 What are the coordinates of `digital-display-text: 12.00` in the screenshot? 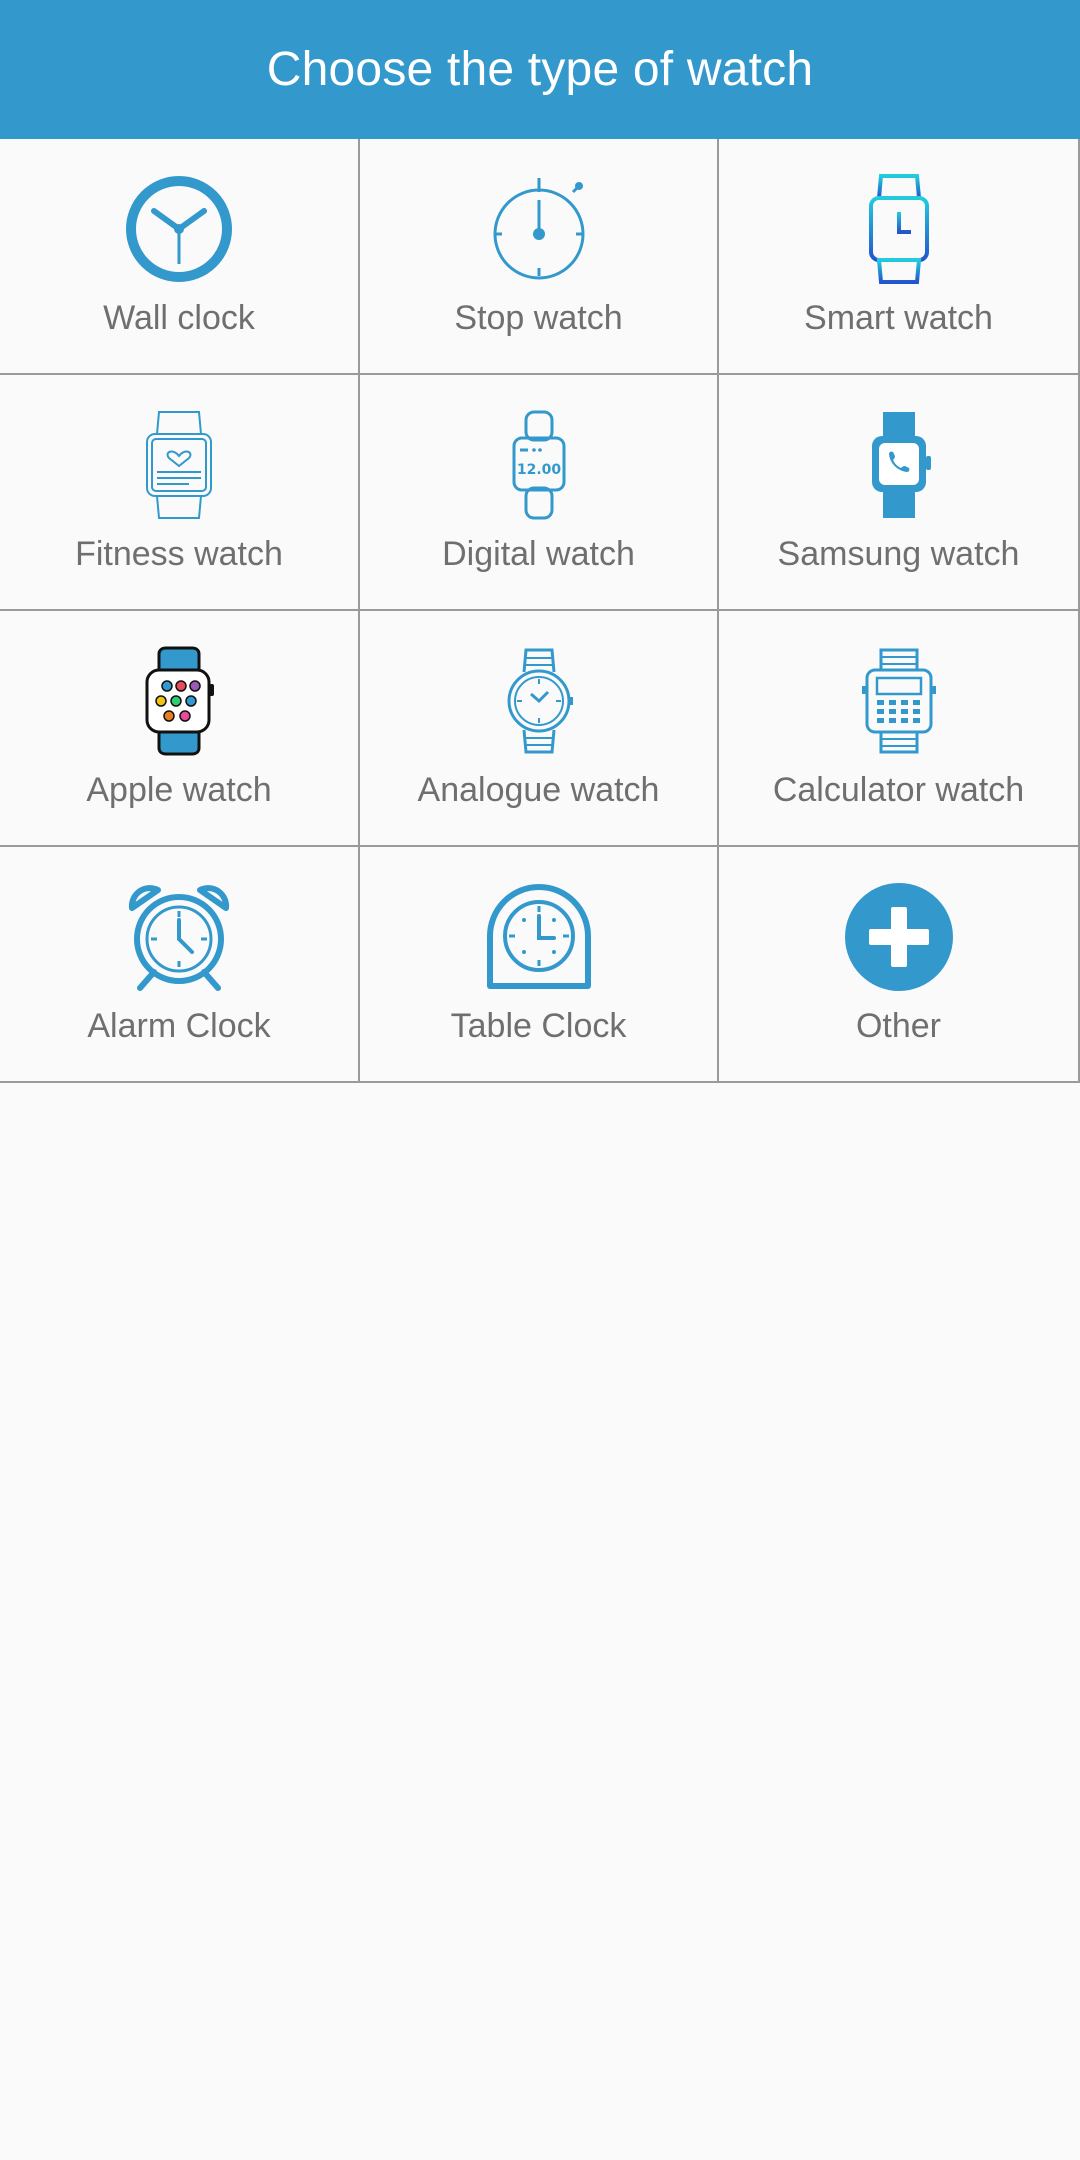 It's located at (538, 470).